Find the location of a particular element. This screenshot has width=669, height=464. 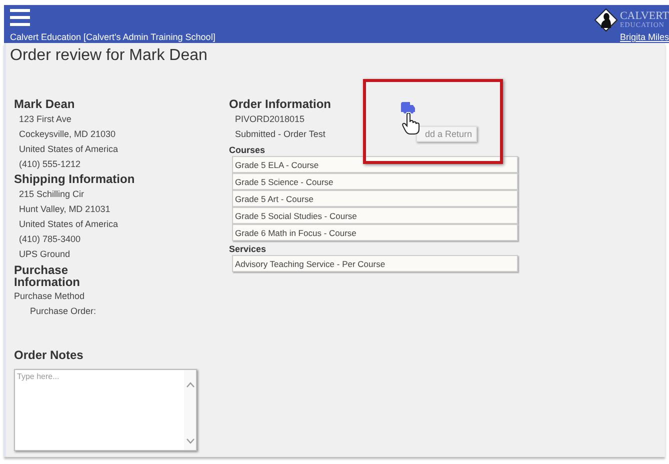

logo-text: CALVERT is located at coordinates (644, 16).